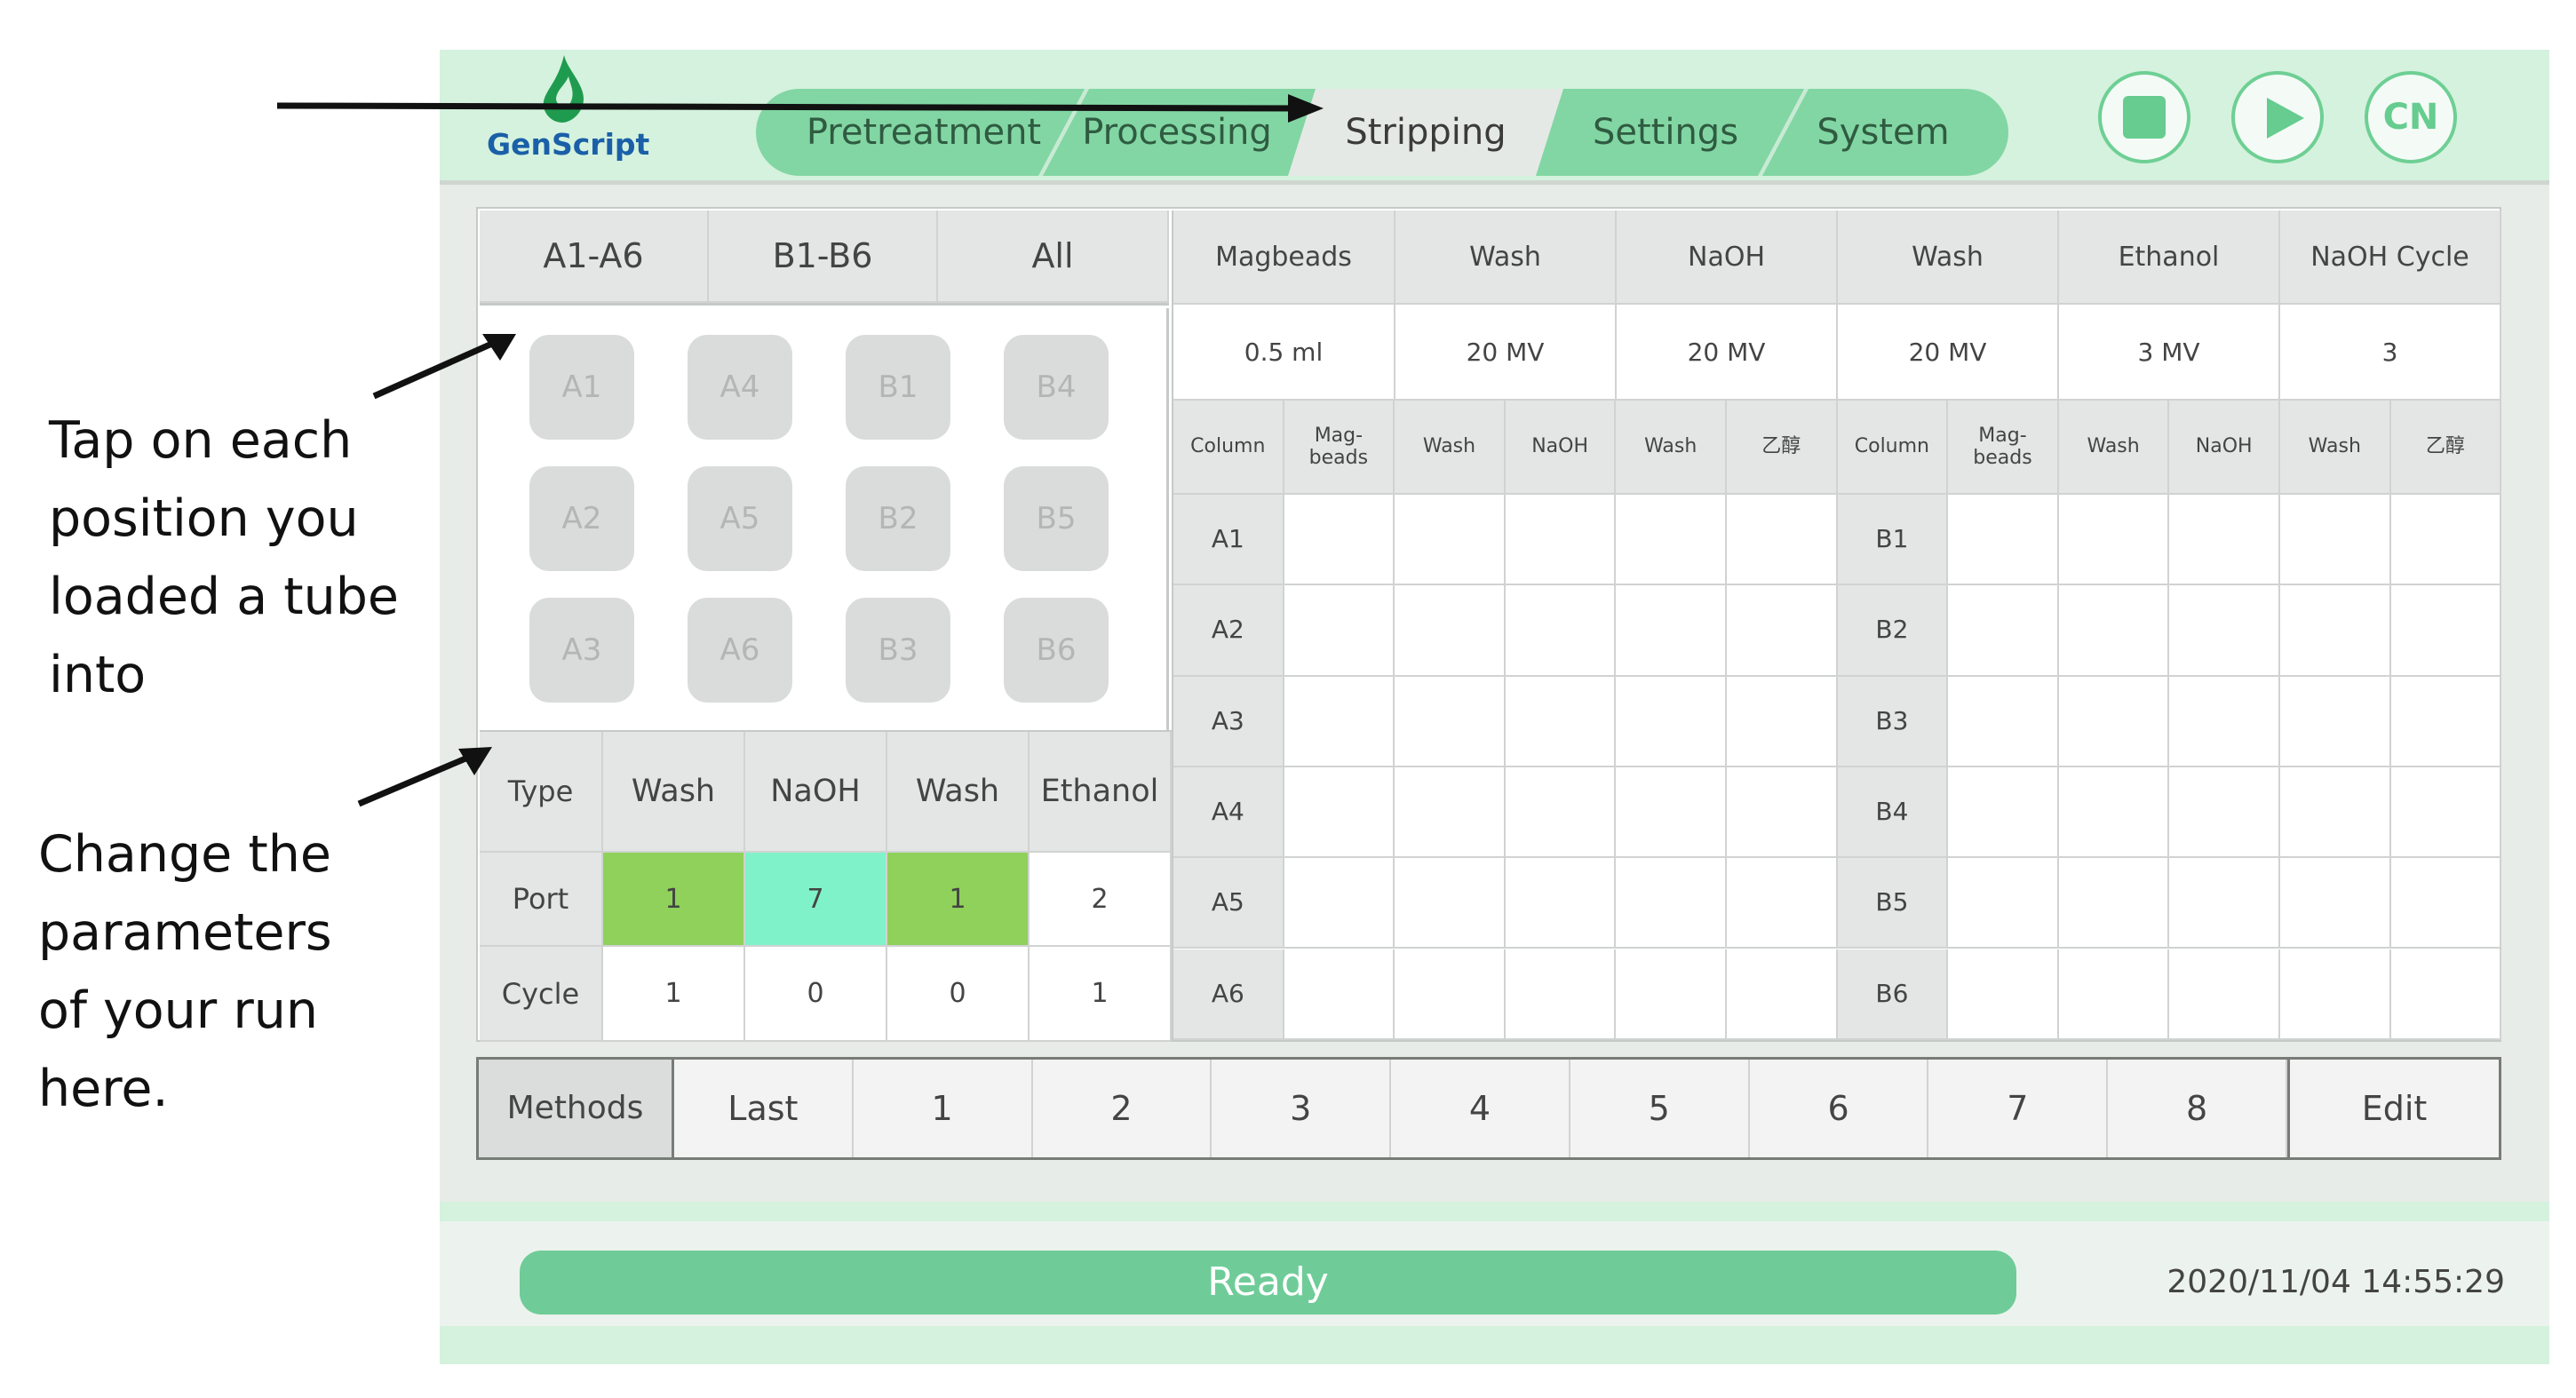  I want to click on step-value: 0.5 ml, so click(1284, 353).